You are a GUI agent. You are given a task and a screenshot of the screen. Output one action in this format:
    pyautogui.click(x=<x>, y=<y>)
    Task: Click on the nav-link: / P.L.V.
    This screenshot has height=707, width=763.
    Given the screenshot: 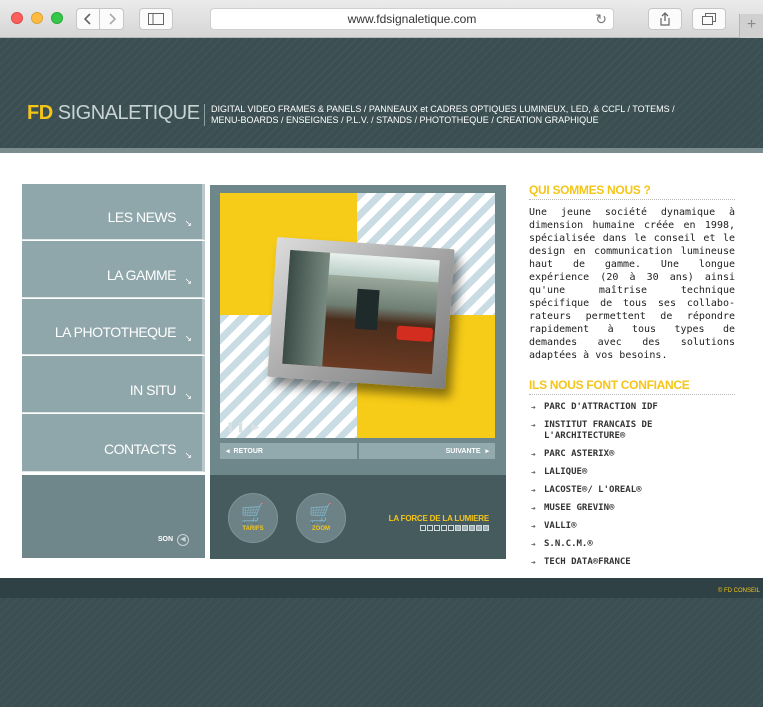 What is the action you would take?
    pyautogui.click(x=355, y=120)
    